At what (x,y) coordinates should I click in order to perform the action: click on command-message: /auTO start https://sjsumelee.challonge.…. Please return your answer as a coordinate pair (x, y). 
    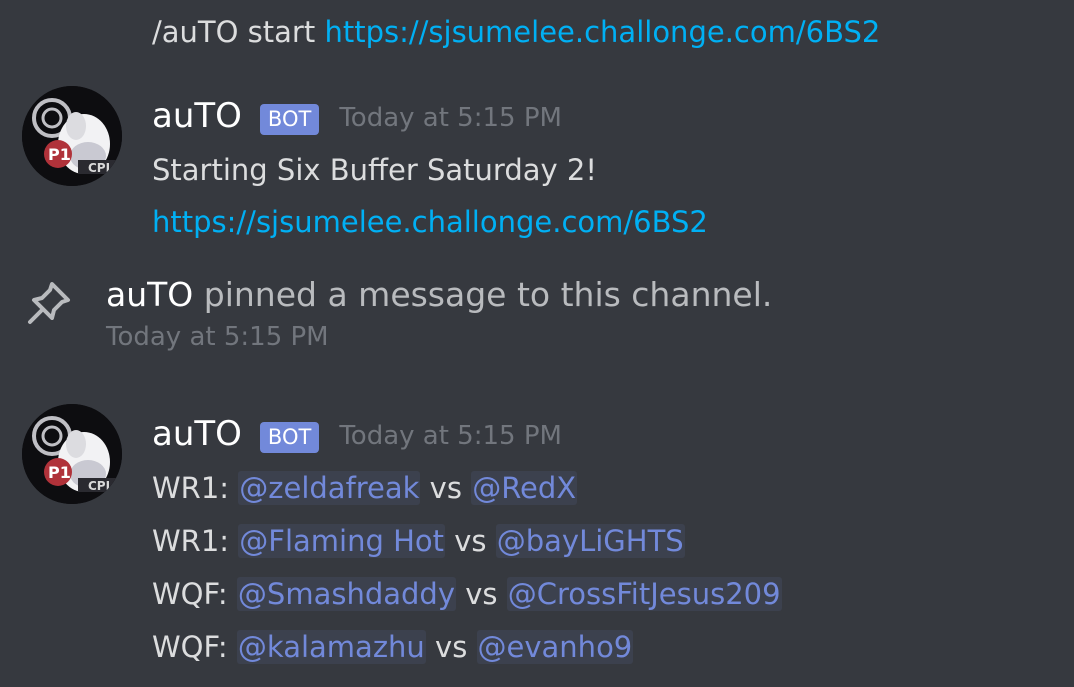
    Looking at the image, I should click on (516, 32).